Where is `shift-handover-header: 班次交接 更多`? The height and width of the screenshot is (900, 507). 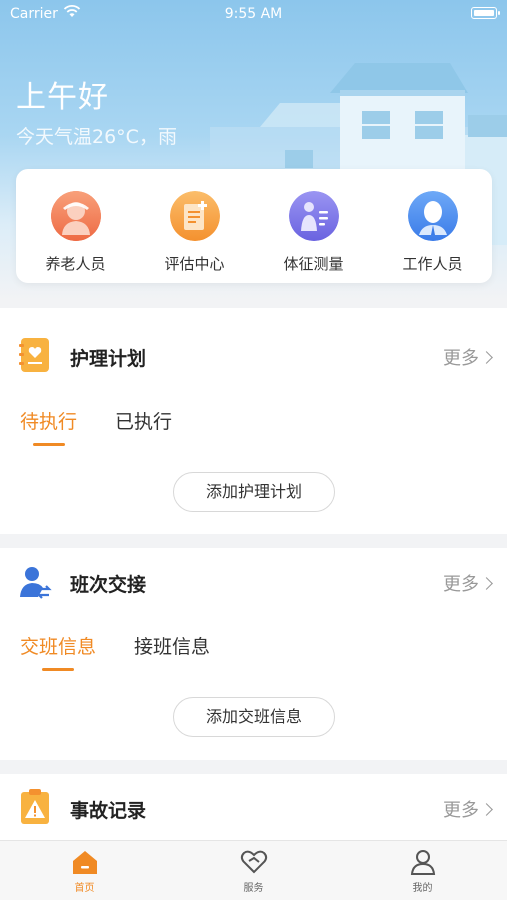
shift-handover-header: 班次交接 更多 is located at coordinates (253, 576).